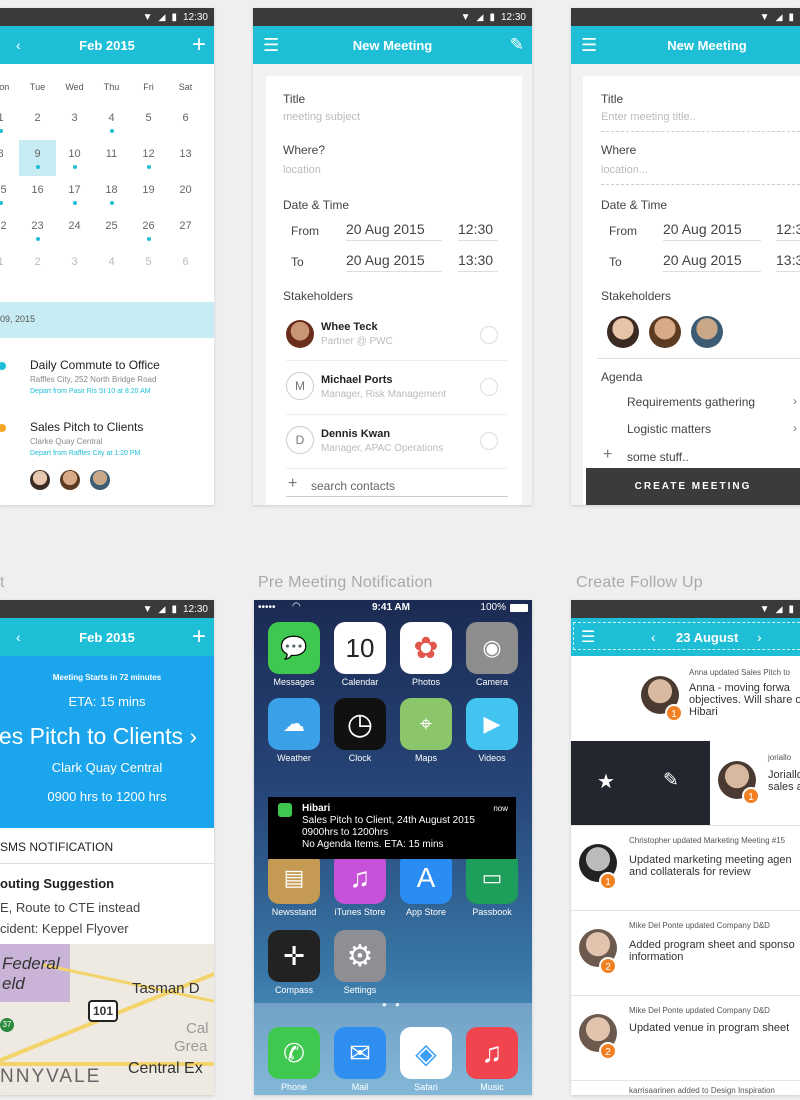 This screenshot has height=1100, width=800. Describe the element at coordinates (426, 730) in the screenshot. I see `app-maps: ⌖ Maps` at that location.